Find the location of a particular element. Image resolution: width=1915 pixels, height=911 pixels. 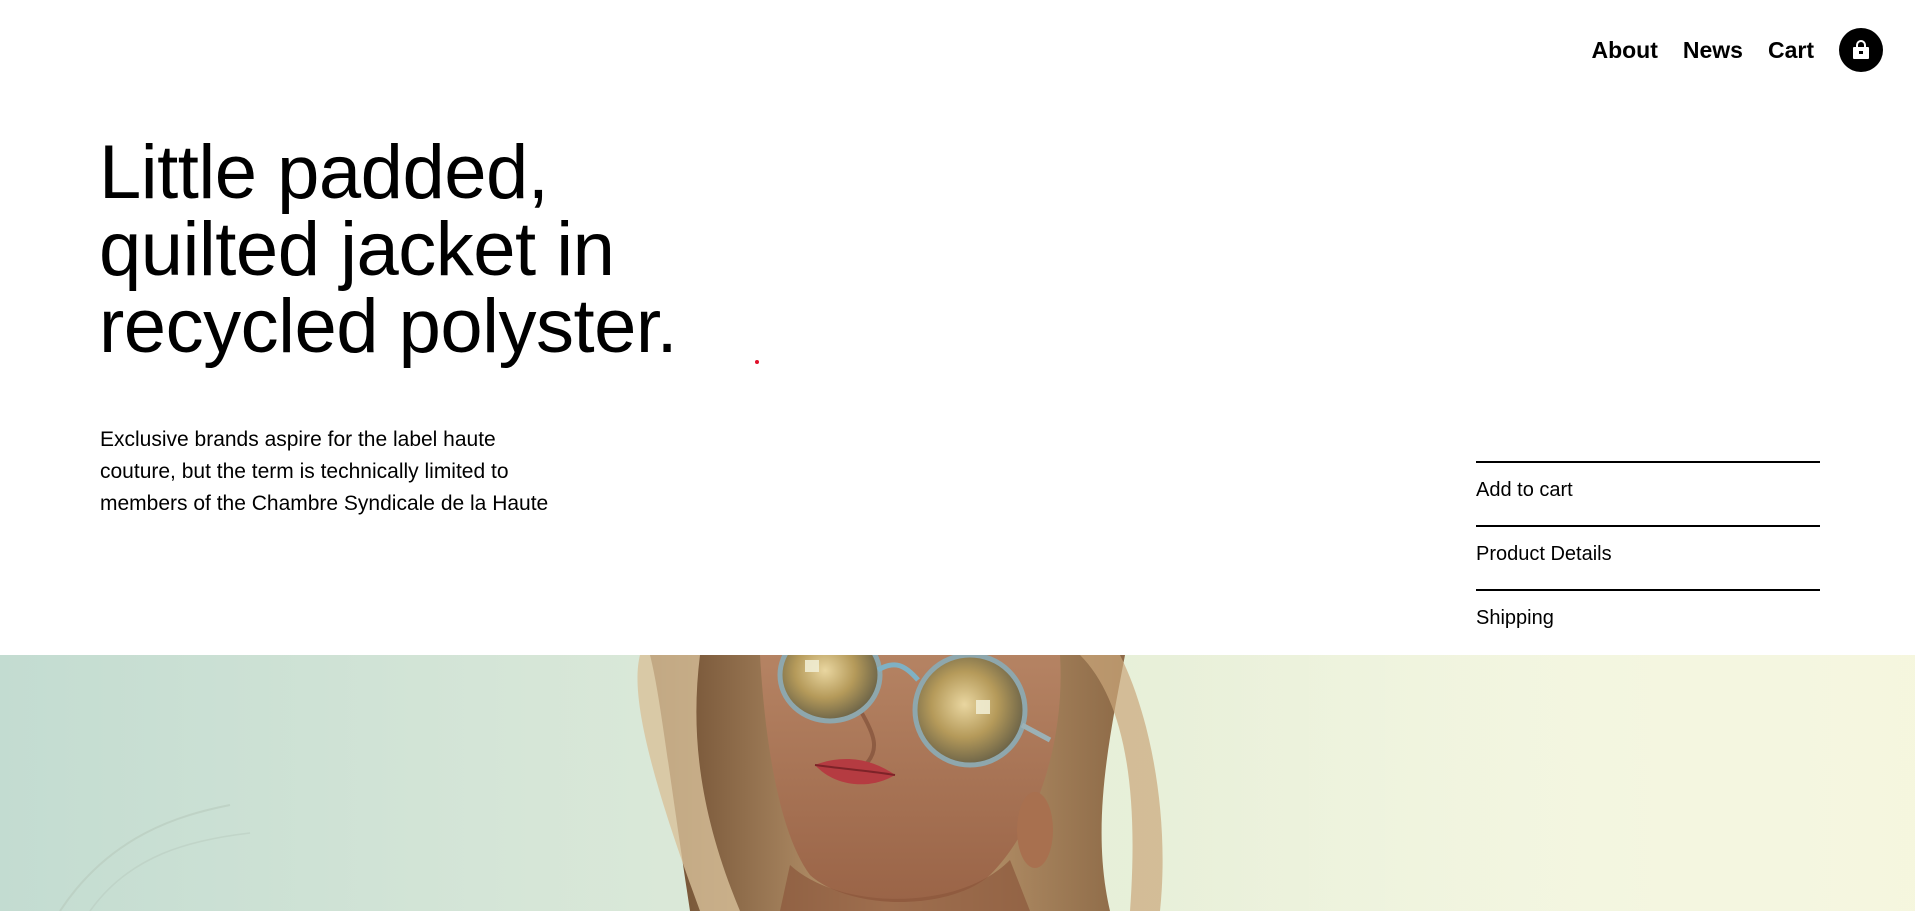

nav-link-cart: Cart is located at coordinates (1791, 50).